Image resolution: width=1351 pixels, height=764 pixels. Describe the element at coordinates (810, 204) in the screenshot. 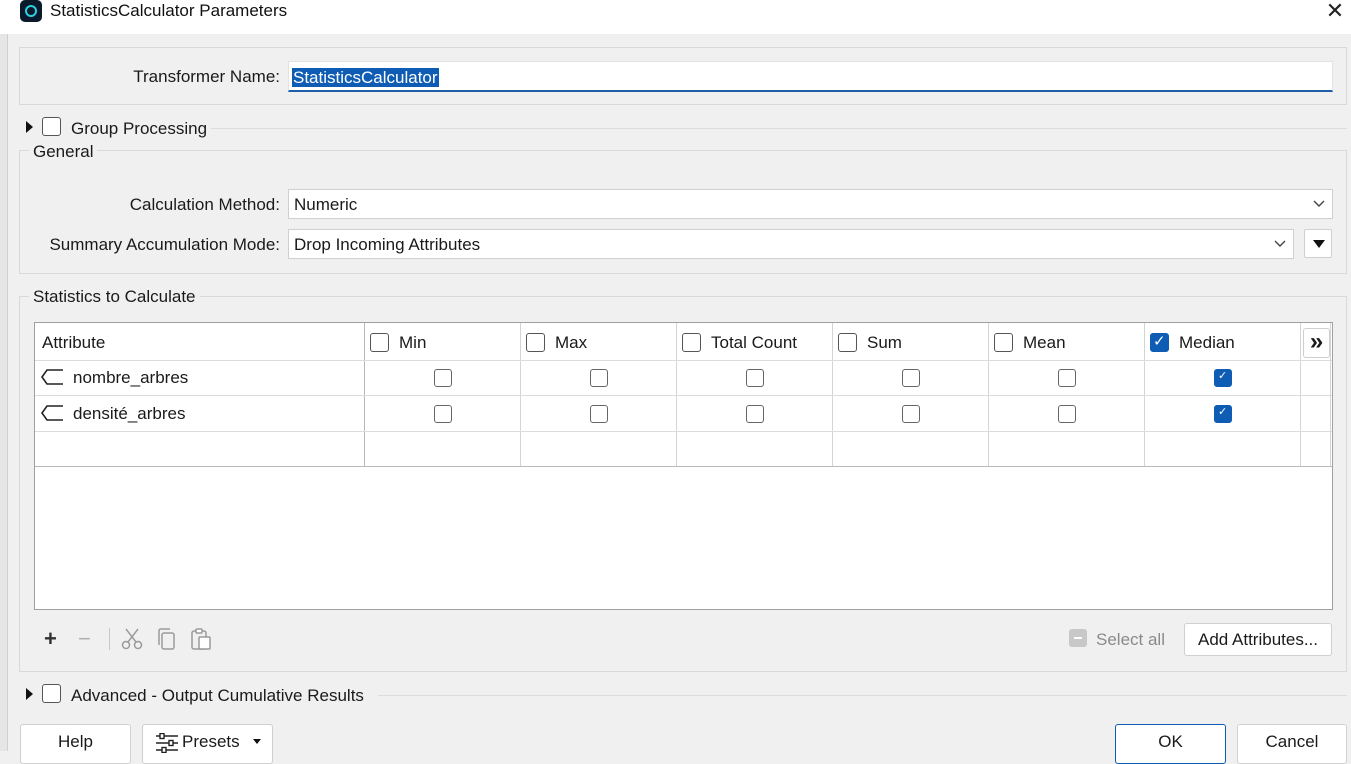

I see `calculation-method-select: Numeric` at that location.